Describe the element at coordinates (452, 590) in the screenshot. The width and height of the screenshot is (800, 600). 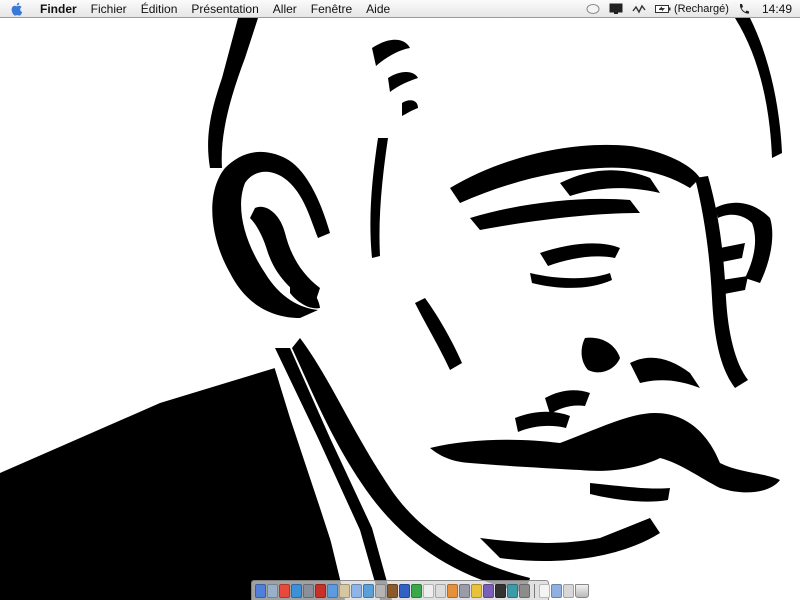
I see `dock-orange-app-icon` at that location.